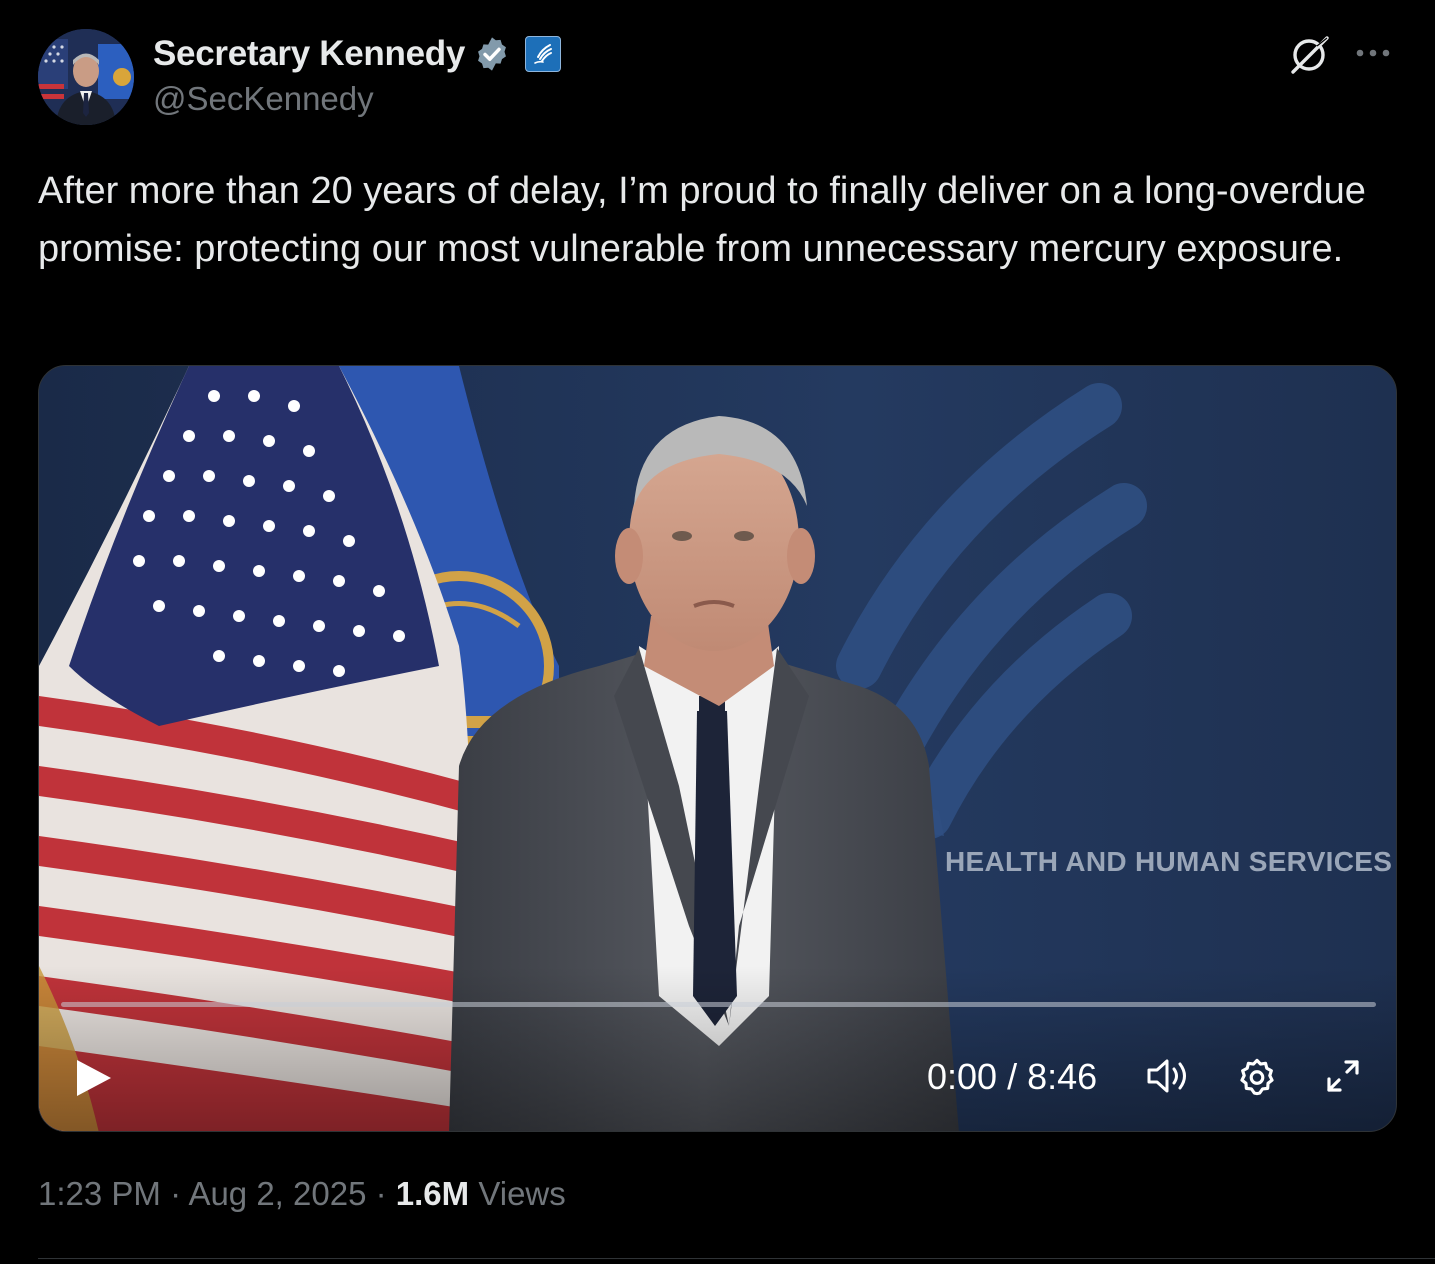  What do you see at coordinates (1374, 53) in the screenshot?
I see `more-options-icon` at bounding box center [1374, 53].